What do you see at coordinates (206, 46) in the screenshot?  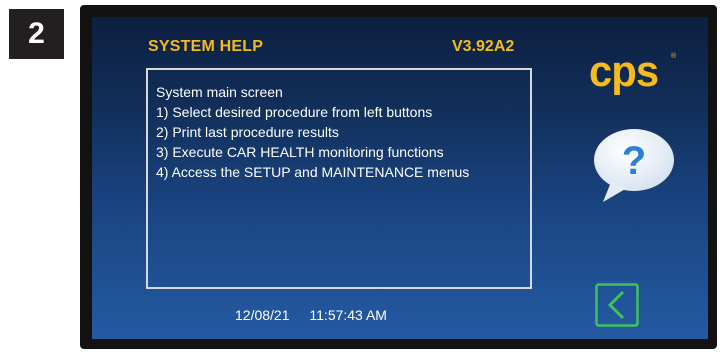 I see `page-title: SYSTEM HELP` at bounding box center [206, 46].